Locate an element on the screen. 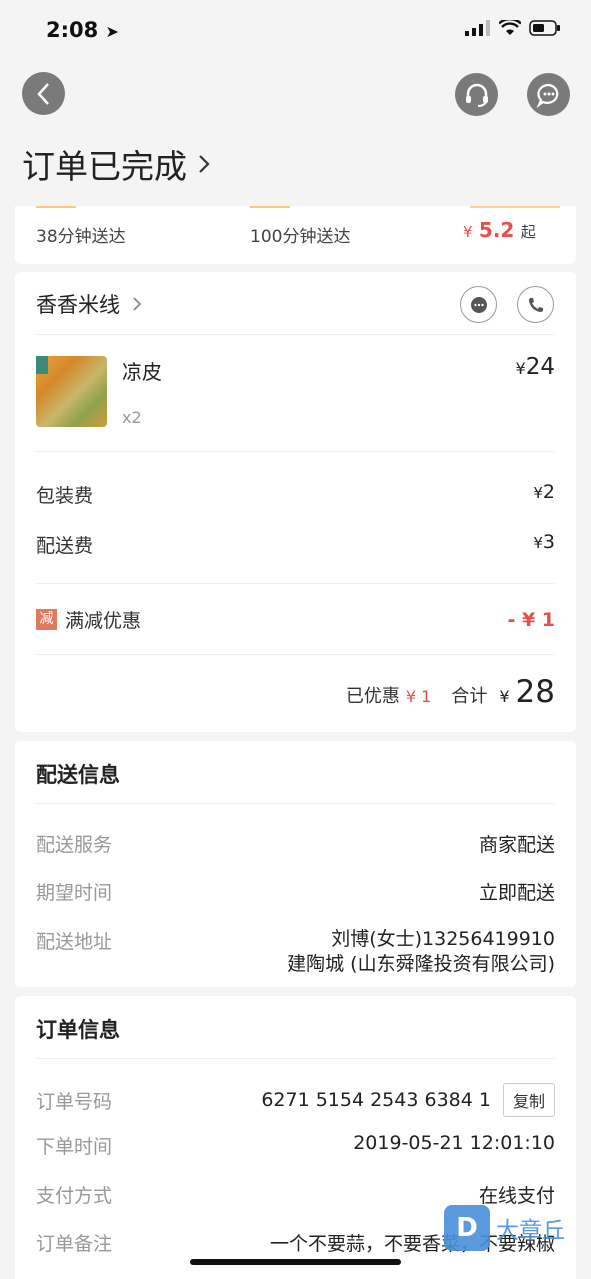 Image resolution: width=591 pixels, height=1279 pixels. shop-call-button is located at coordinates (535, 304).